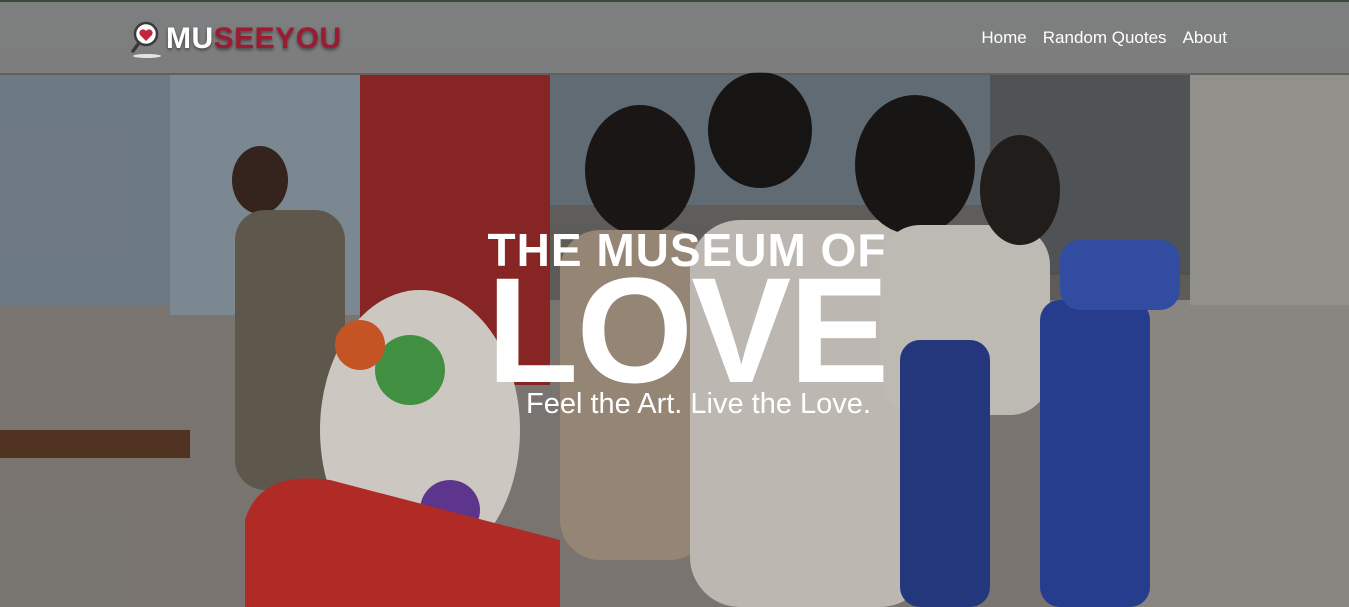 The height and width of the screenshot is (607, 1349). What do you see at coordinates (190, 38) in the screenshot?
I see `brand-name-part1: MU` at bounding box center [190, 38].